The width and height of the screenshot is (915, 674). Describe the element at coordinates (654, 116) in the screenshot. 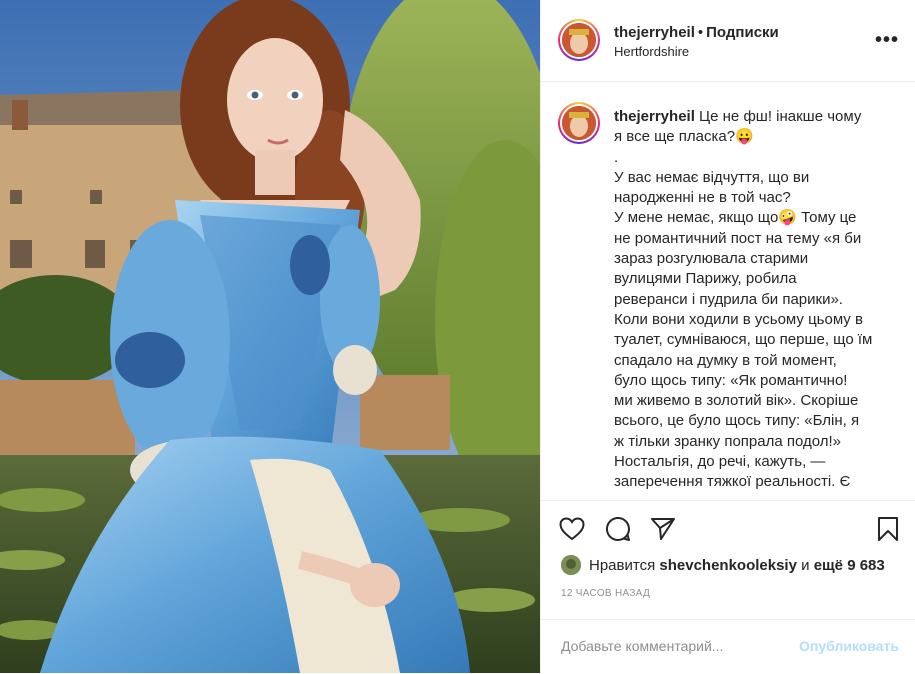

I see `caption-username: thejerryheil` at that location.